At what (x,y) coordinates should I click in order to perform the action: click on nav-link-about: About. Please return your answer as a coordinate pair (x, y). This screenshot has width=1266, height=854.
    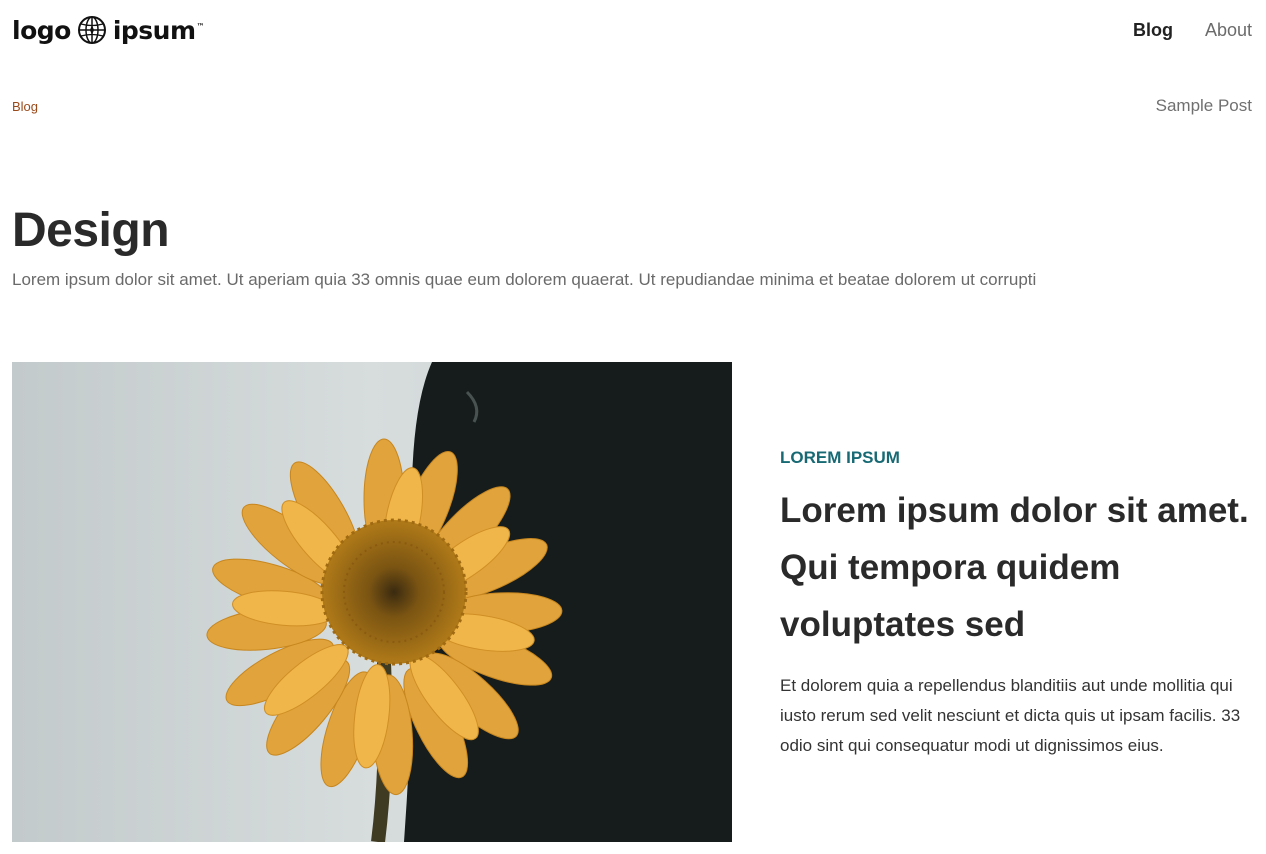
    Looking at the image, I should click on (1228, 30).